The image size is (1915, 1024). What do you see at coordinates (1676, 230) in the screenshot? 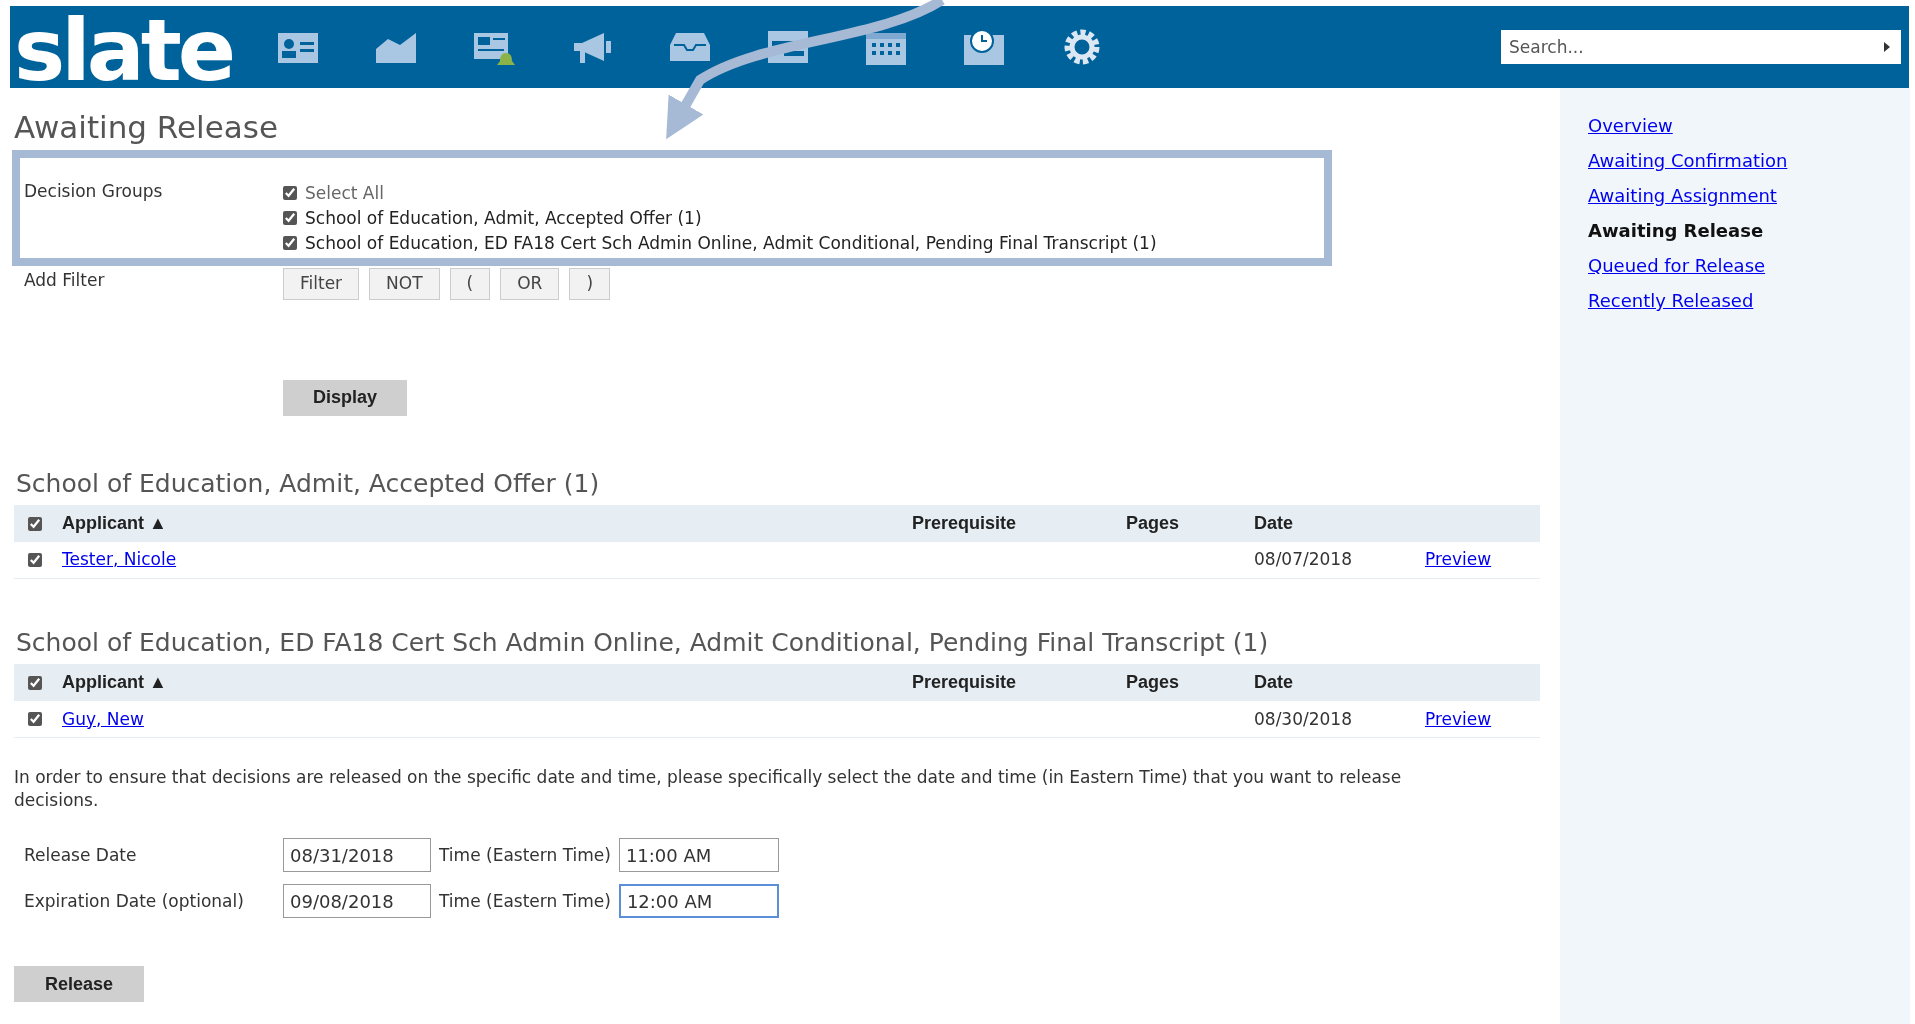
I see `sidebar-link: Awaiting Release` at bounding box center [1676, 230].